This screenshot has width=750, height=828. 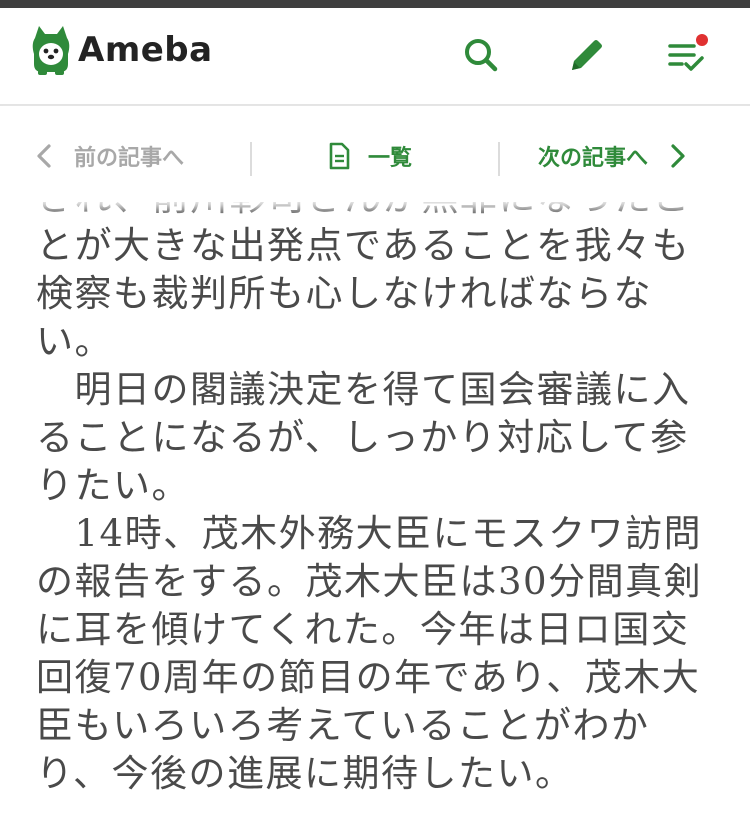 What do you see at coordinates (44, 156) in the screenshot?
I see `chevron-left-icon` at bounding box center [44, 156].